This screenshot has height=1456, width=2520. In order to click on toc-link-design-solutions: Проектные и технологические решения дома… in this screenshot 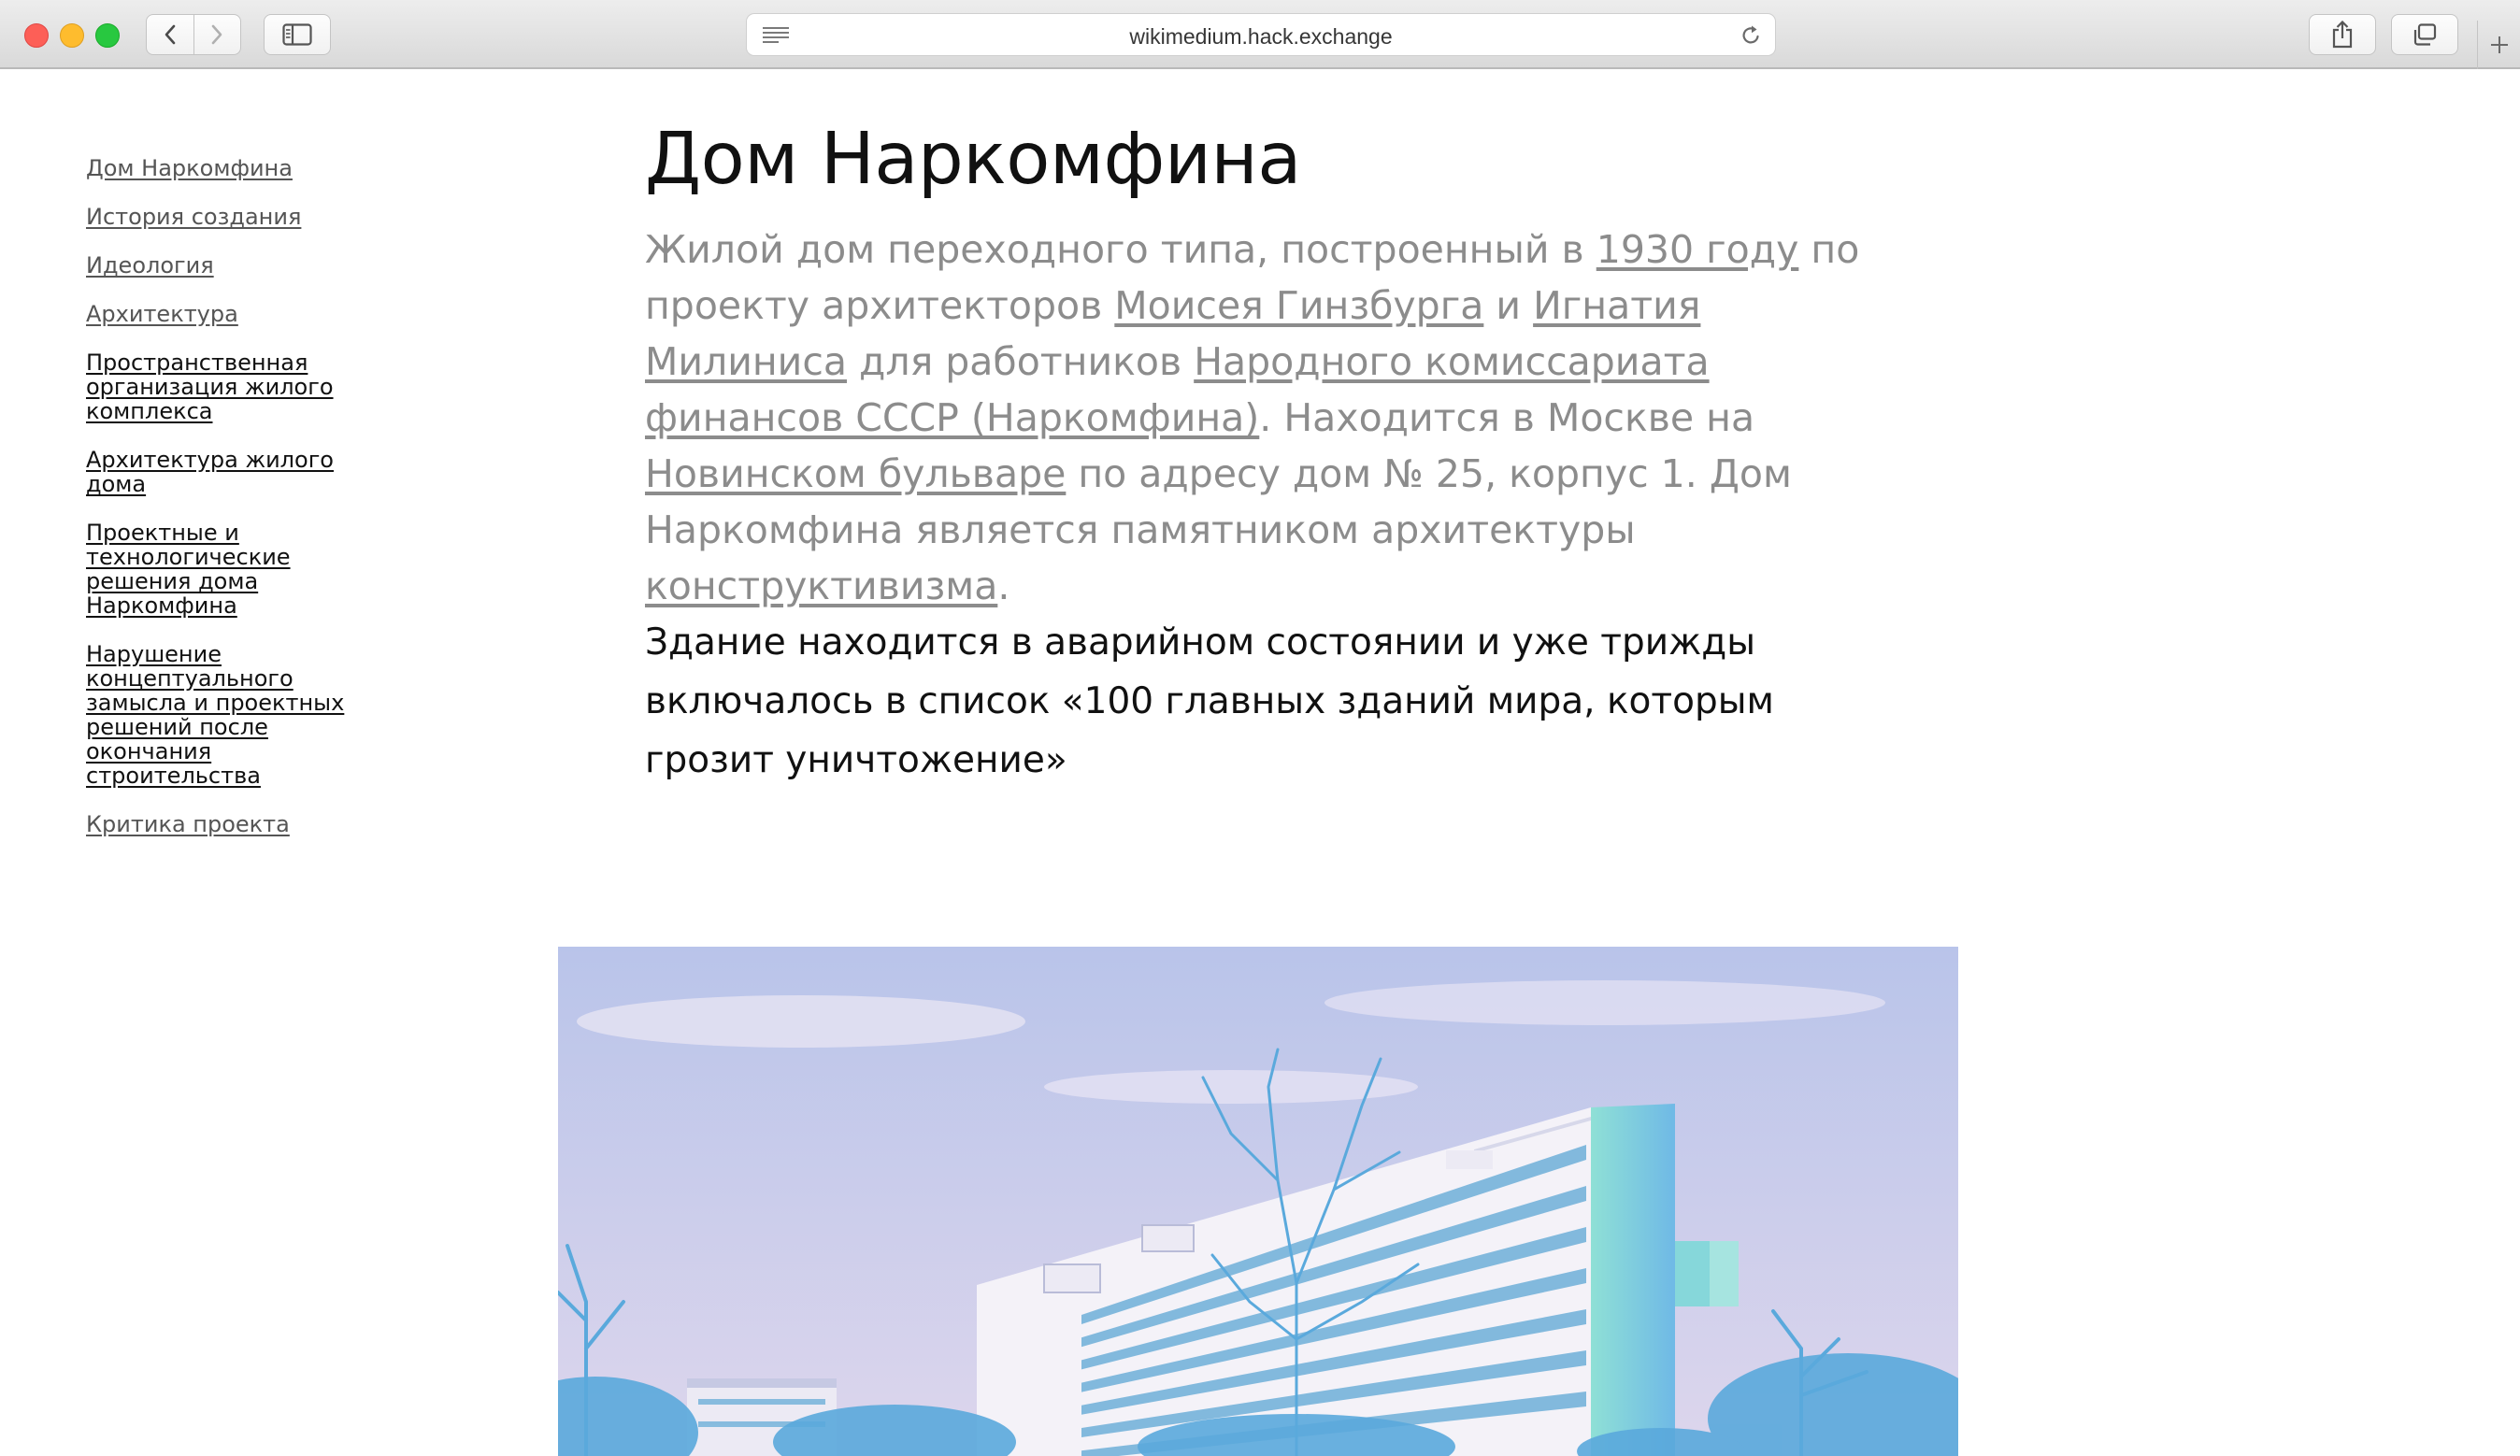, I will do `click(188, 569)`.